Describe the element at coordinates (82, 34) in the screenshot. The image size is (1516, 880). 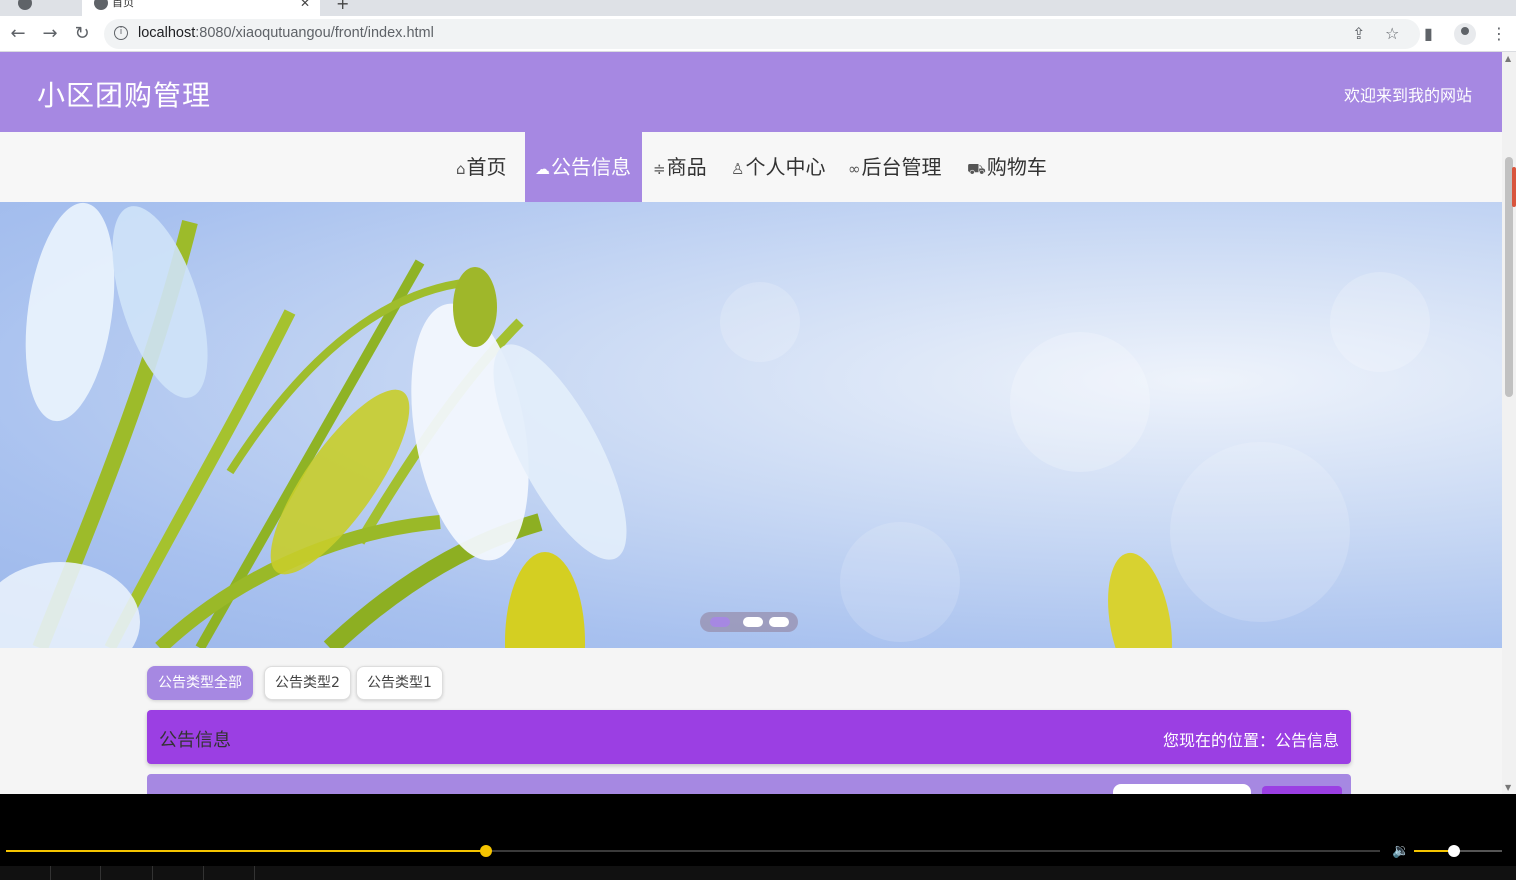
I see `reload-icon: ↻` at that location.